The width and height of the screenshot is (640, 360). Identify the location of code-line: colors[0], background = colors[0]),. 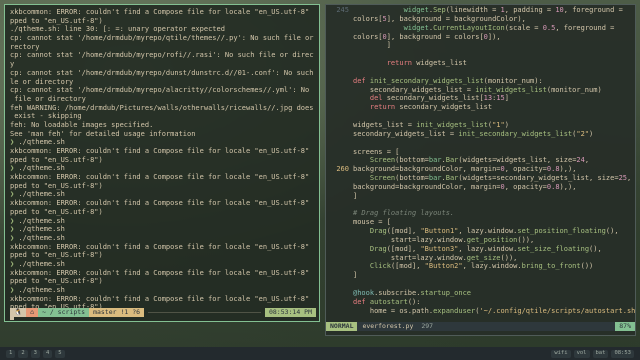
(480, 37).